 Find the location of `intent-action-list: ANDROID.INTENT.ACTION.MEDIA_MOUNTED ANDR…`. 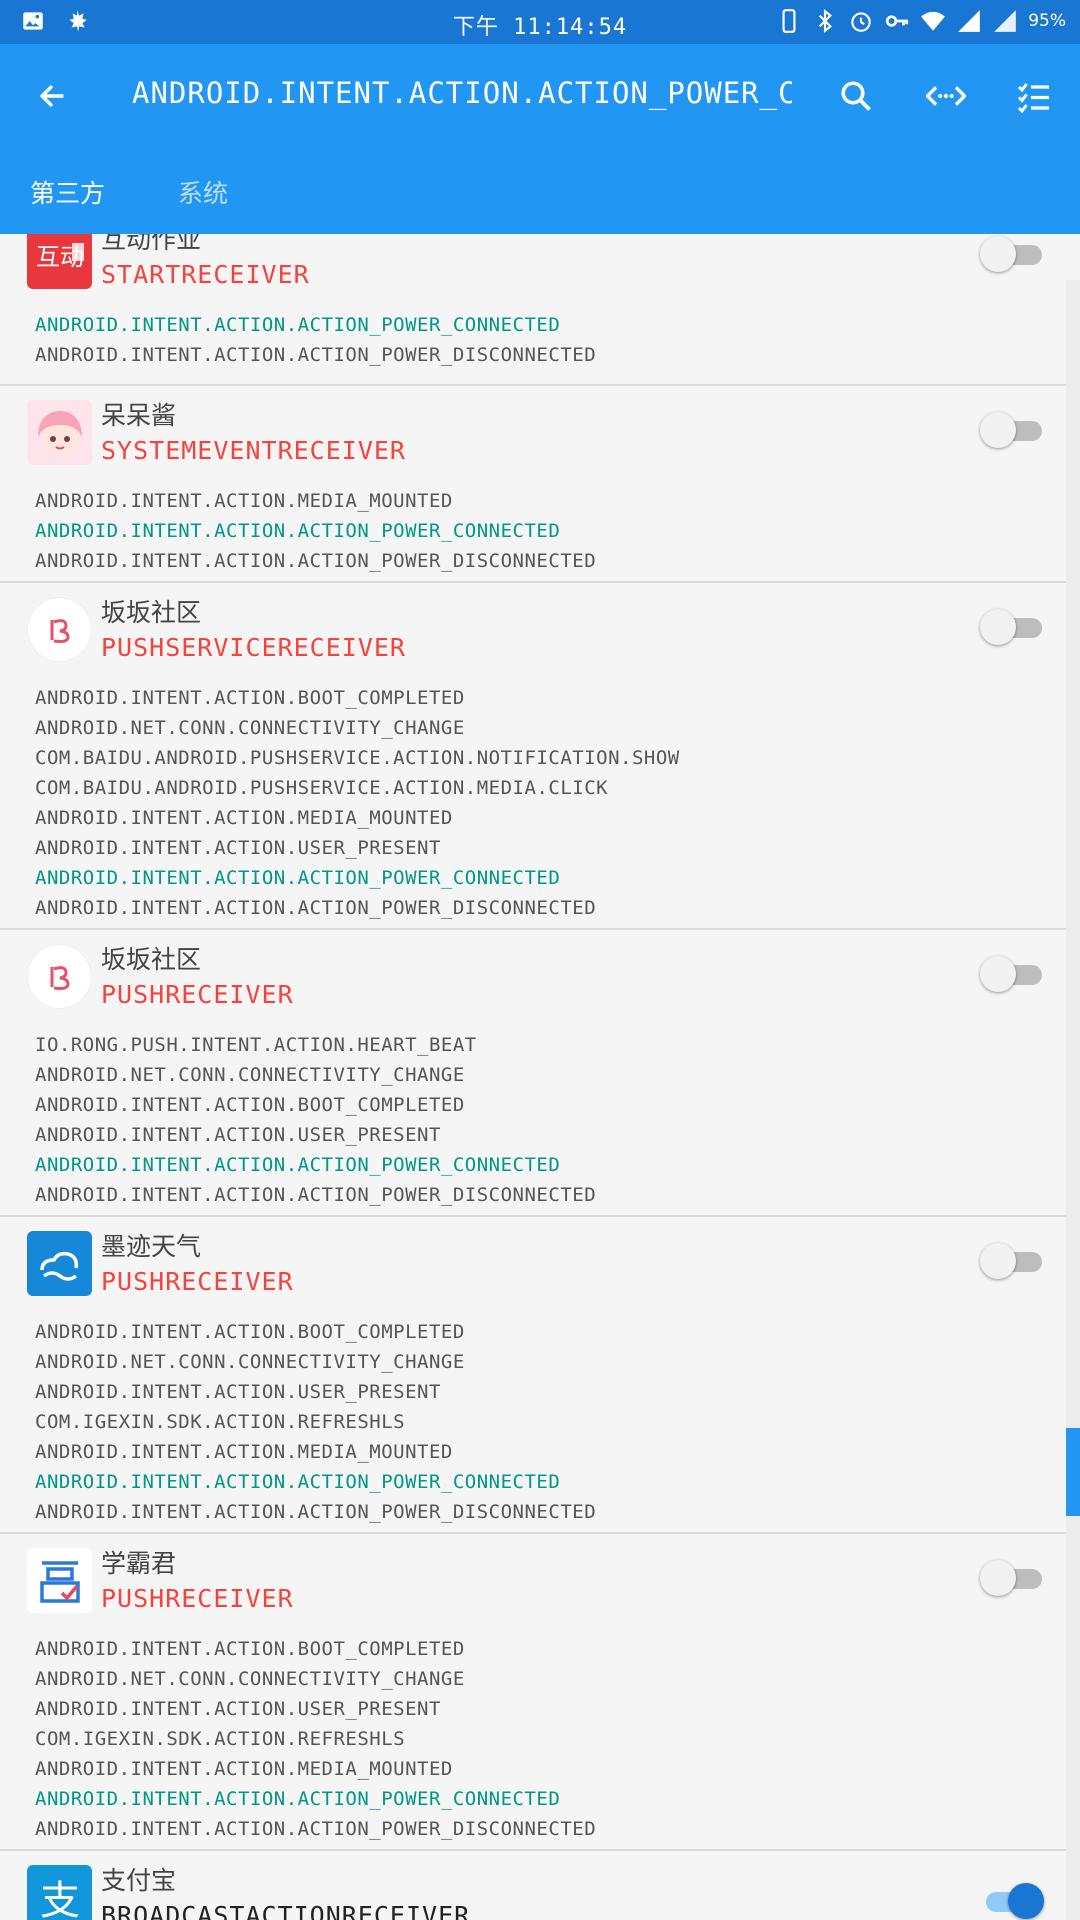

intent-action-list: ANDROID.INTENT.ACTION.MEDIA_MOUNTED ANDR… is located at coordinates (315, 531).